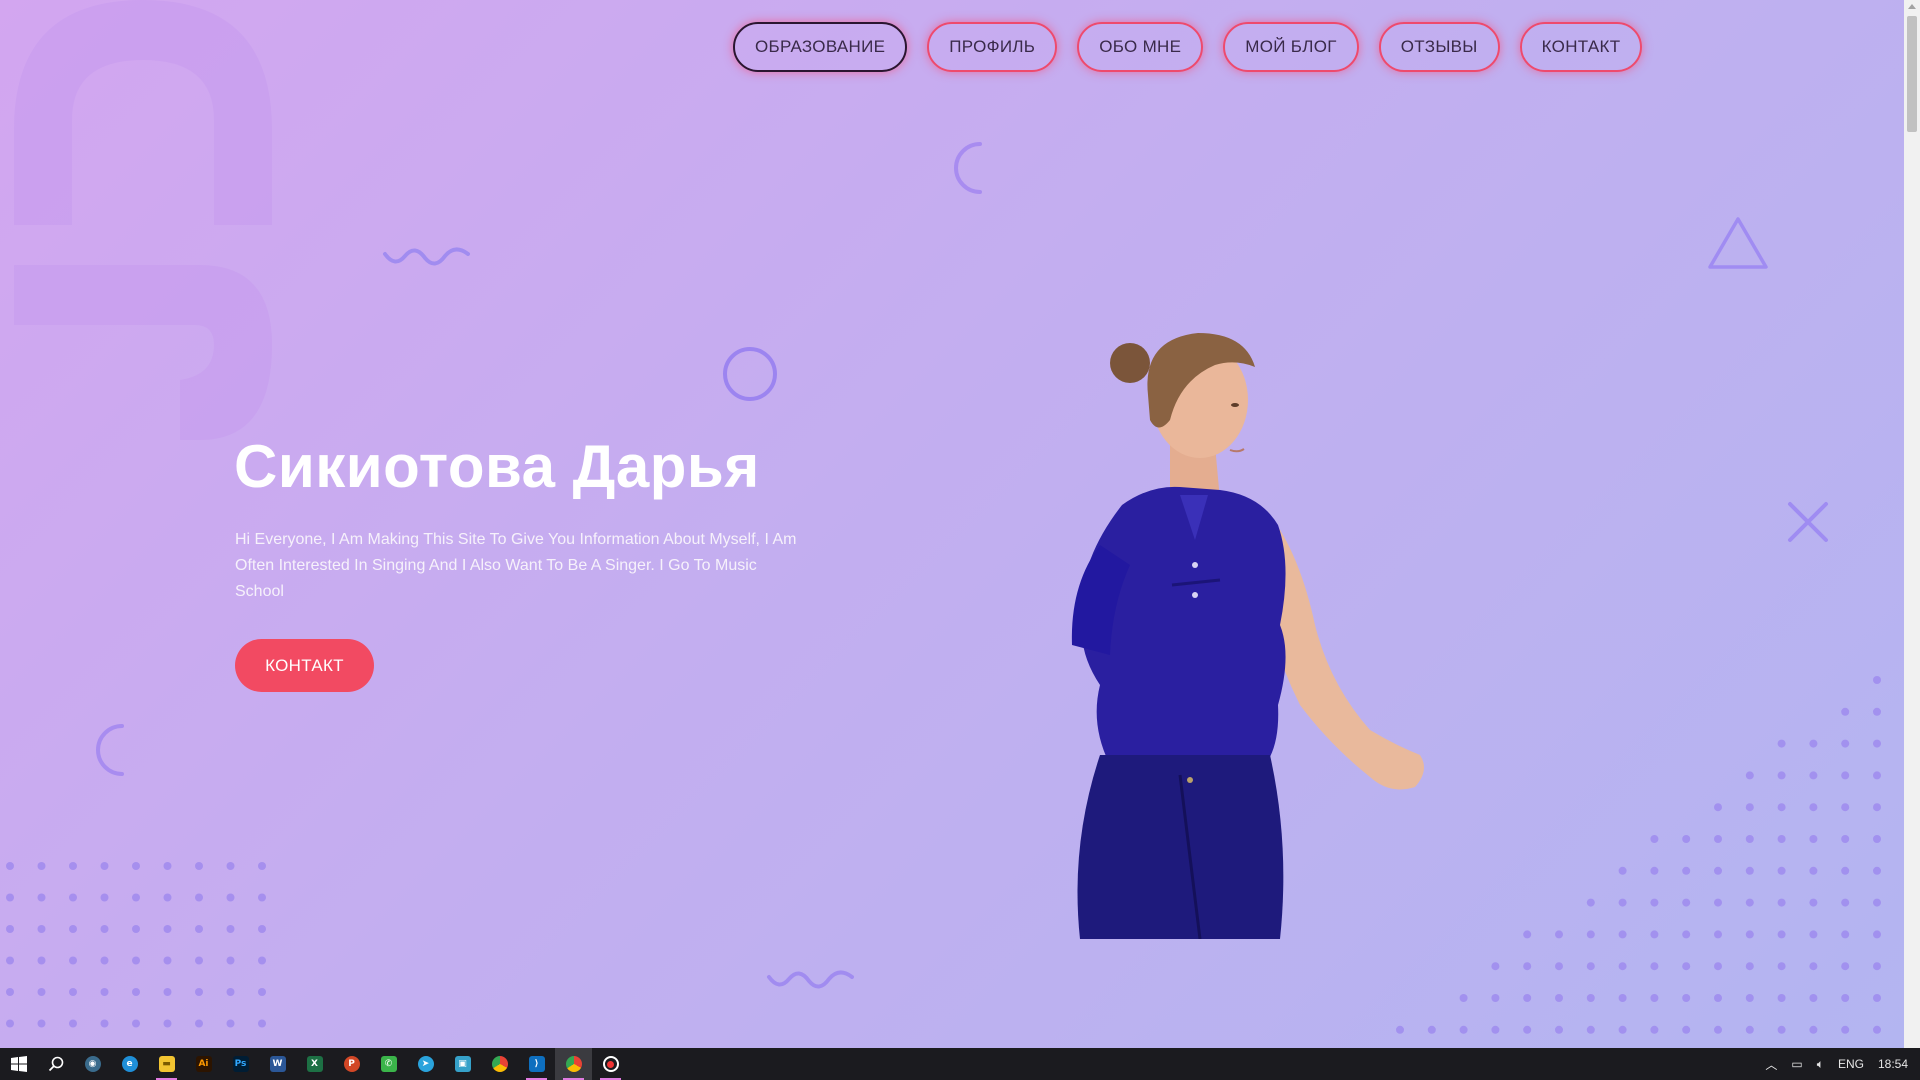 The width and height of the screenshot is (1920, 1080). I want to click on wave-decoration-bottom, so click(810, 979).